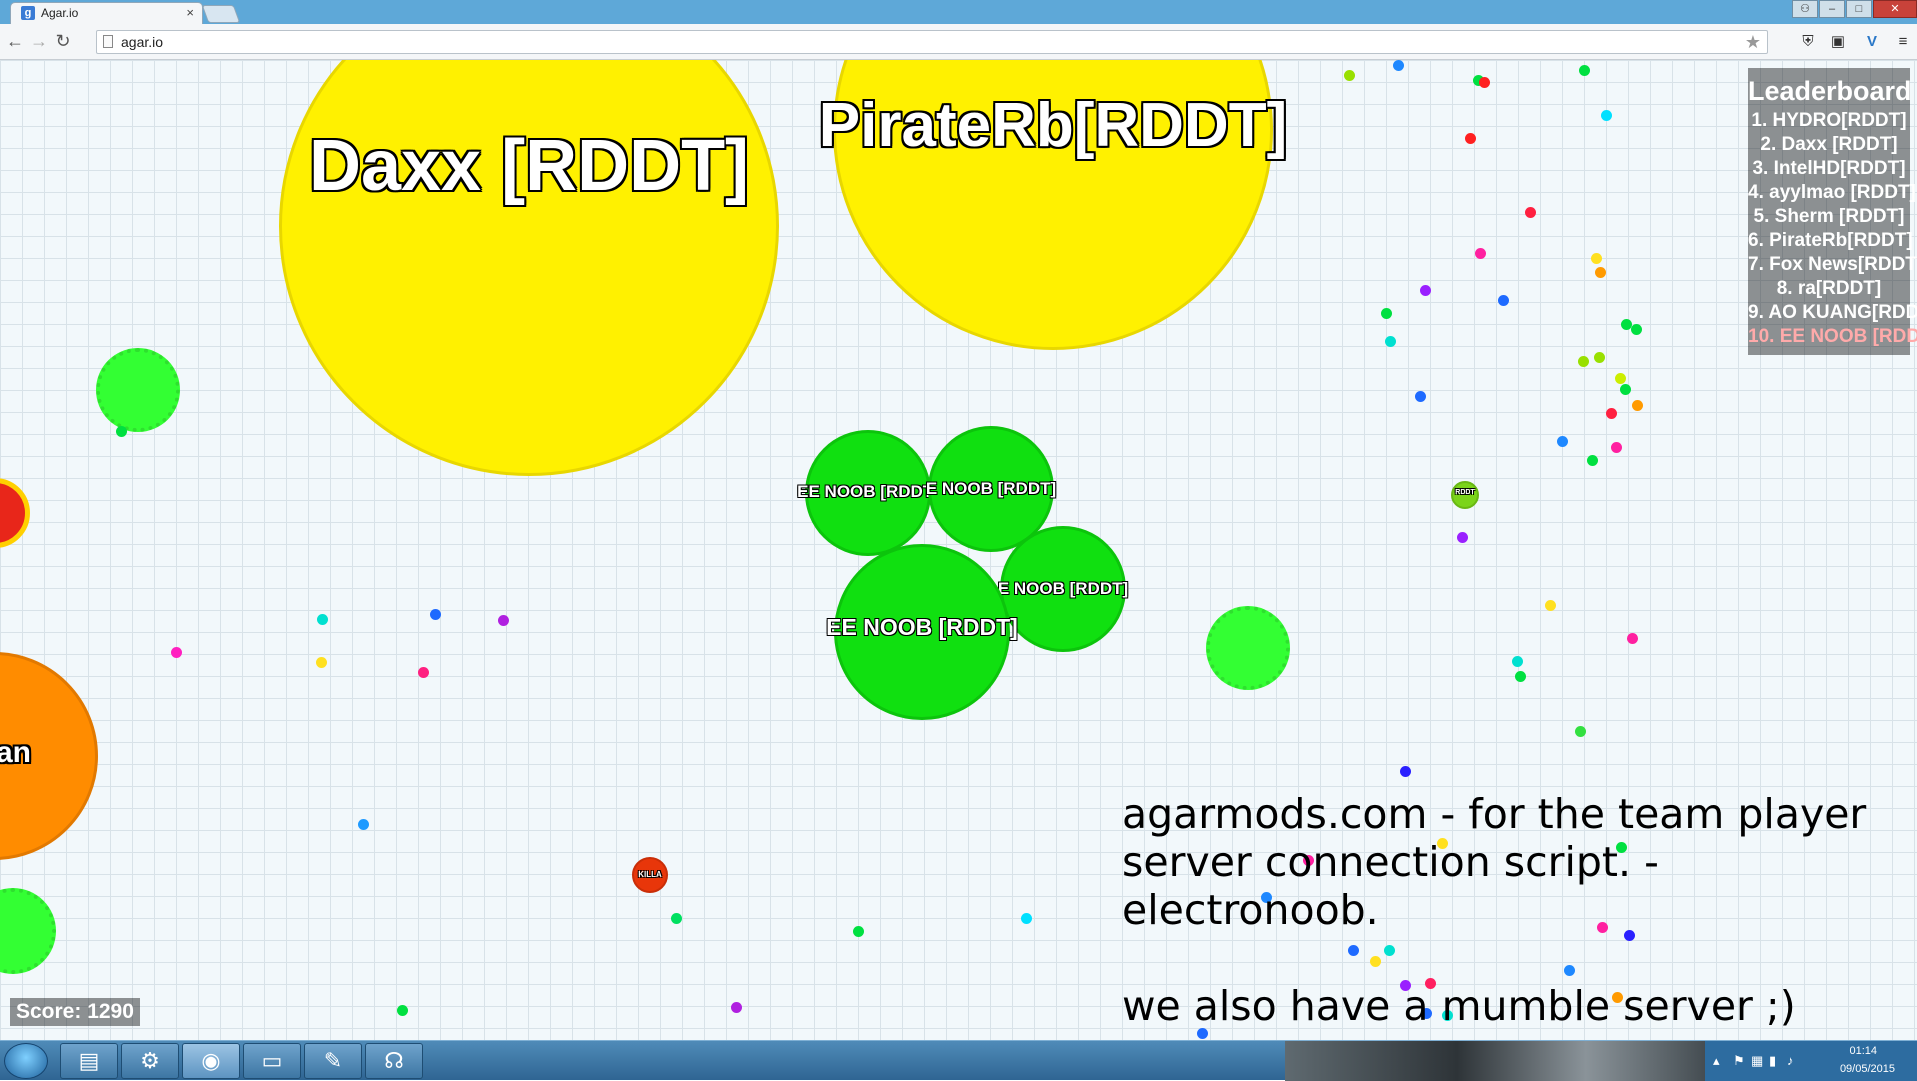  Describe the element at coordinates (1830, 91) in the screenshot. I see `leaderboard-title: Leaderboard` at that location.